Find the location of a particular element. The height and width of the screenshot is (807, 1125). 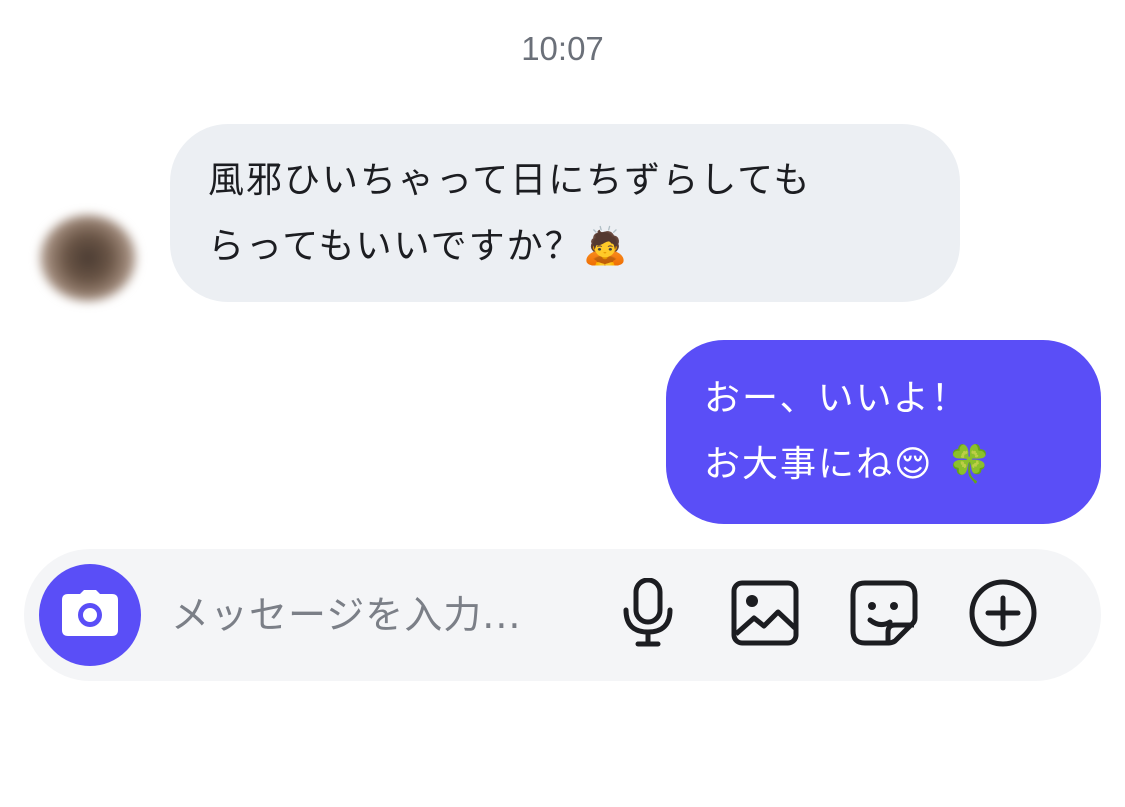

outgoing-message-line: おー、いいよ！ is located at coordinates (836, 398).